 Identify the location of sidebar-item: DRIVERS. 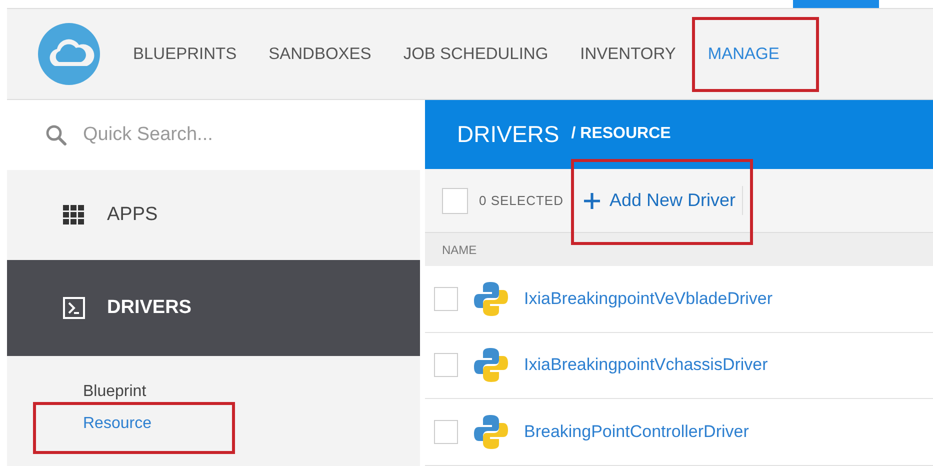
(213, 308).